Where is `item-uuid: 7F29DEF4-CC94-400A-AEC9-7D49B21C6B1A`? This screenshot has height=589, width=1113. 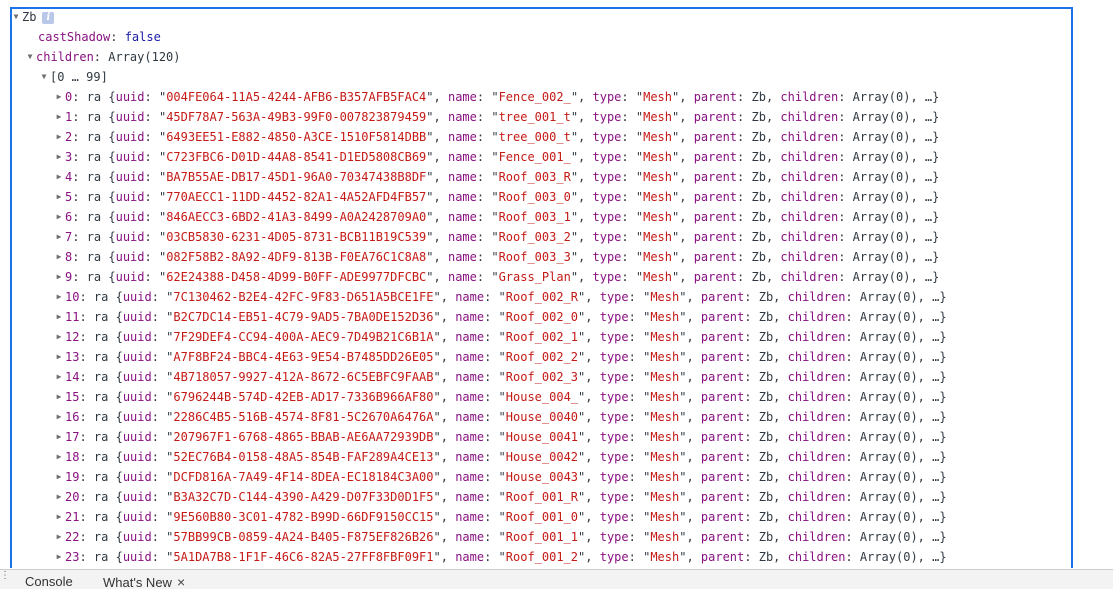
item-uuid: 7F29DEF4-CC94-400A-AEC9-7D49B21C6B1A is located at coordinates (303, 337).